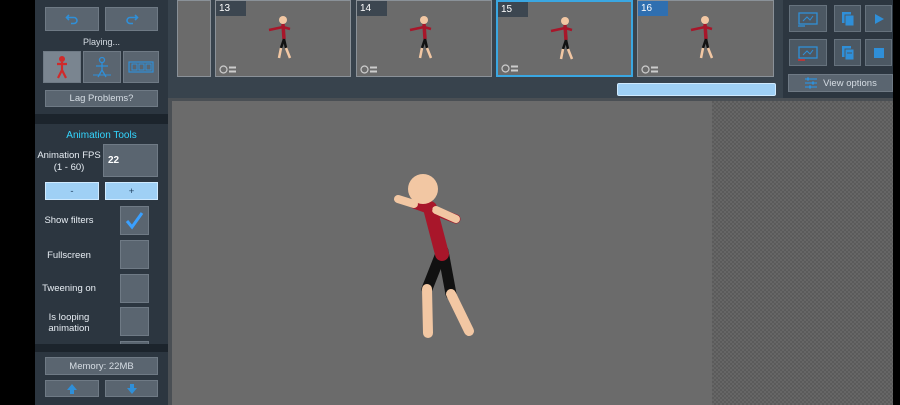 The width and height of the screenshot is (900, 405). What do you see at coordinates (101, 135) in the screenshot?
I see `animation-tools-title: Animation Tools` at bounding box center [101, 135].